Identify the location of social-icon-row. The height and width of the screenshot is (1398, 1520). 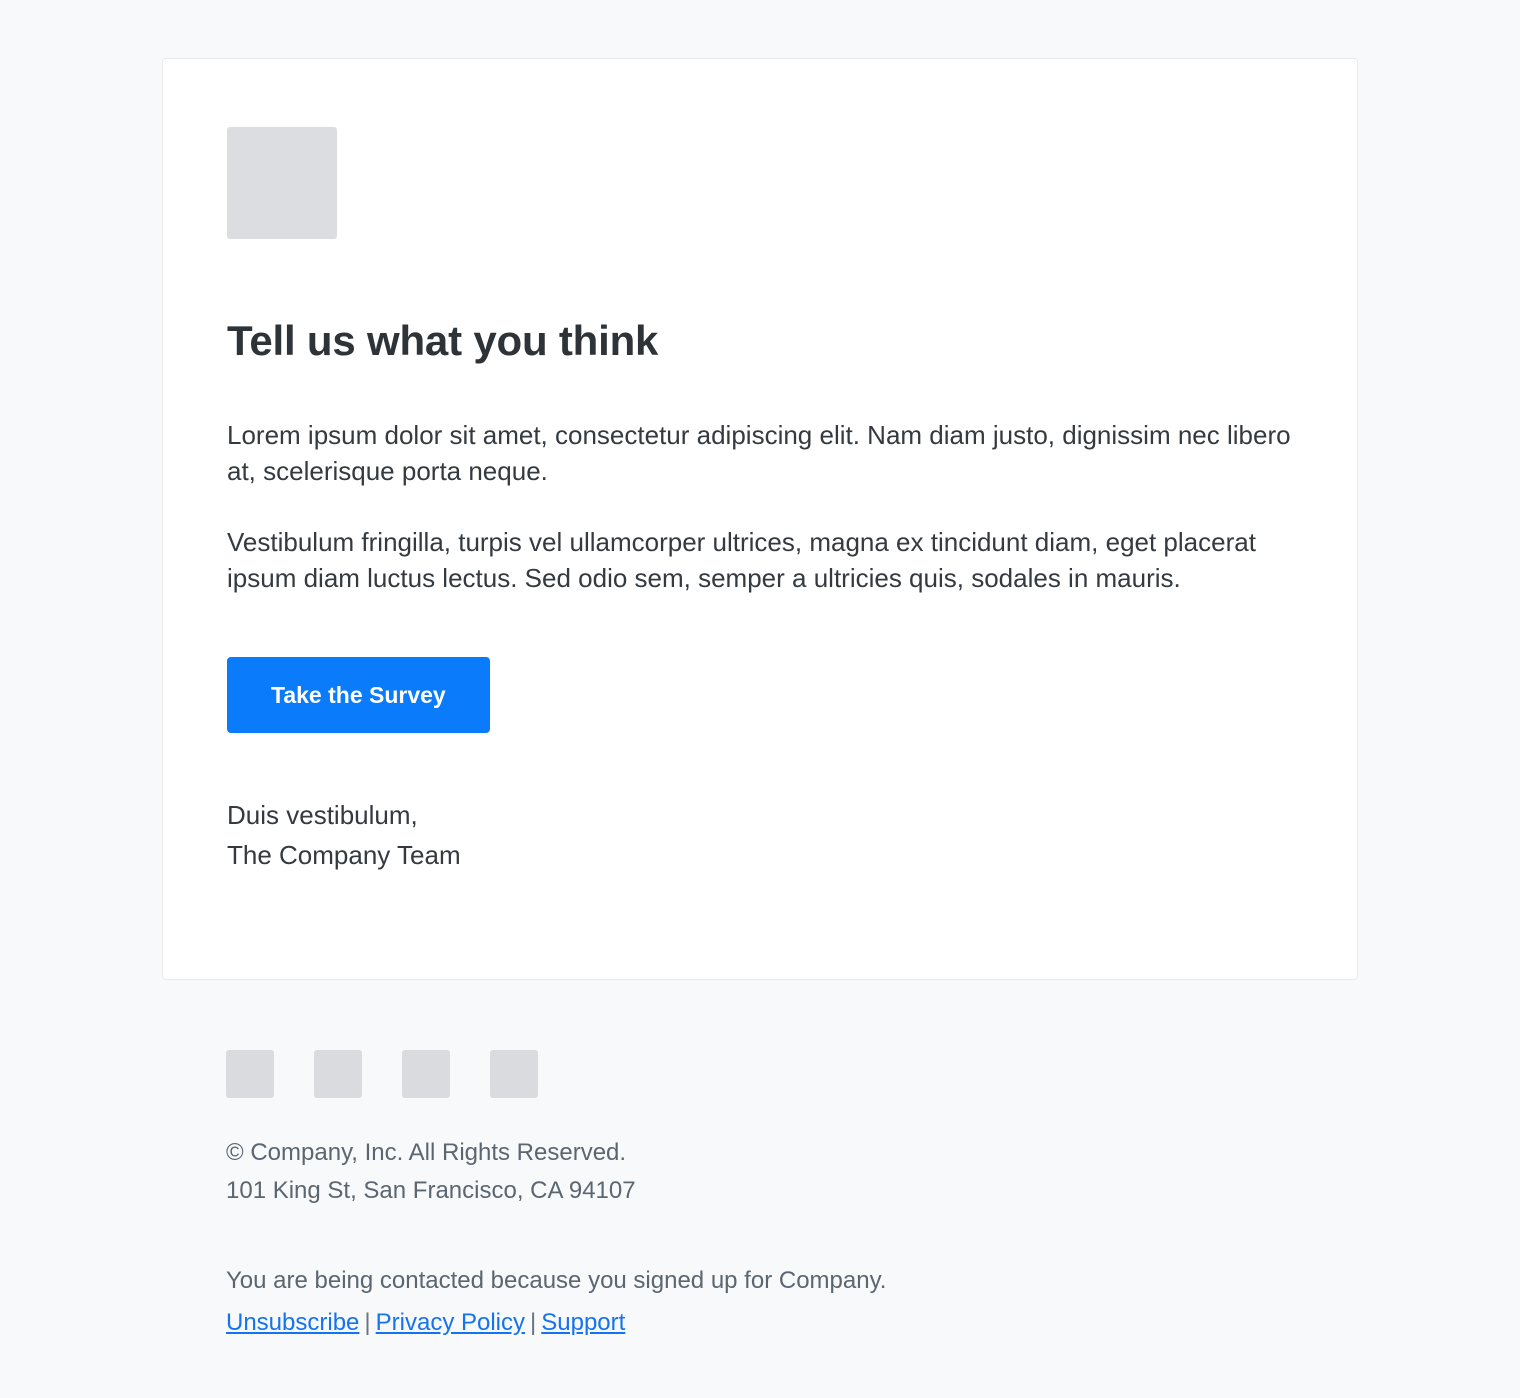
(801, 1074).